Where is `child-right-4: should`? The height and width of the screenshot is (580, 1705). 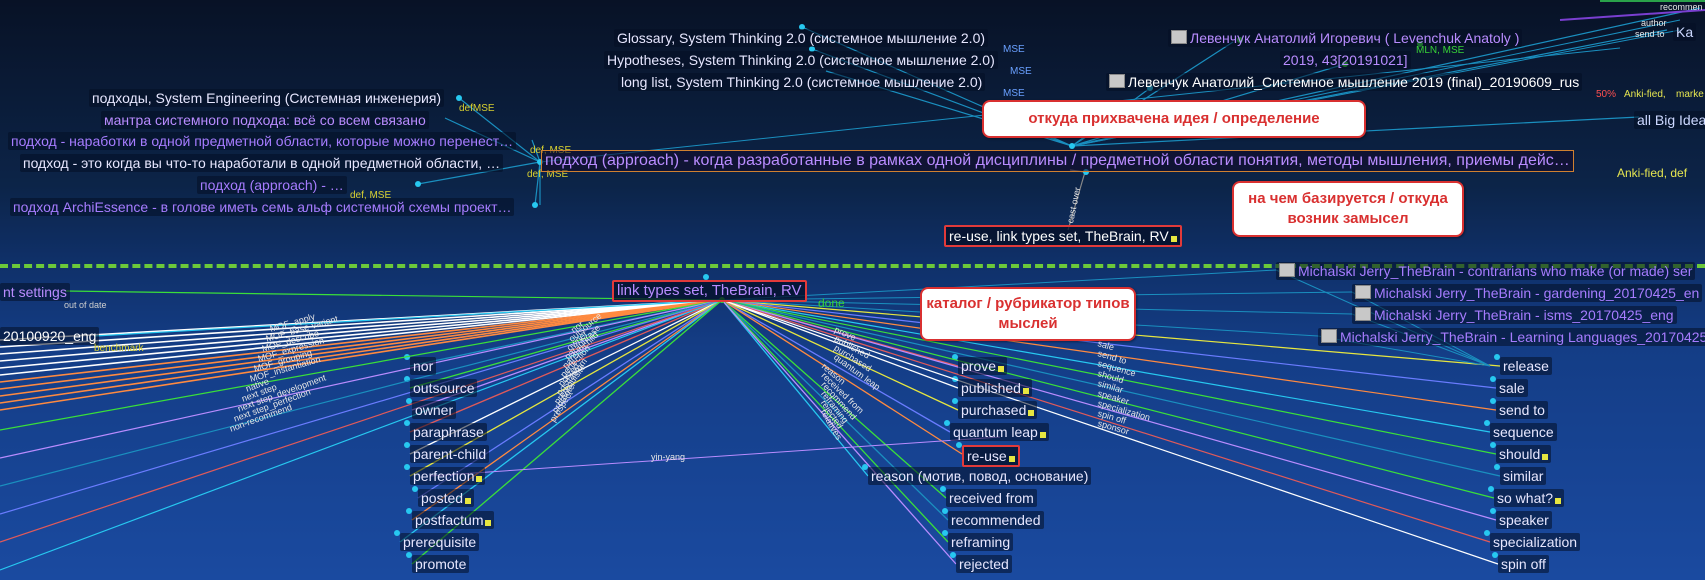
child-right-4: should is located at coordinates (1524, 454).